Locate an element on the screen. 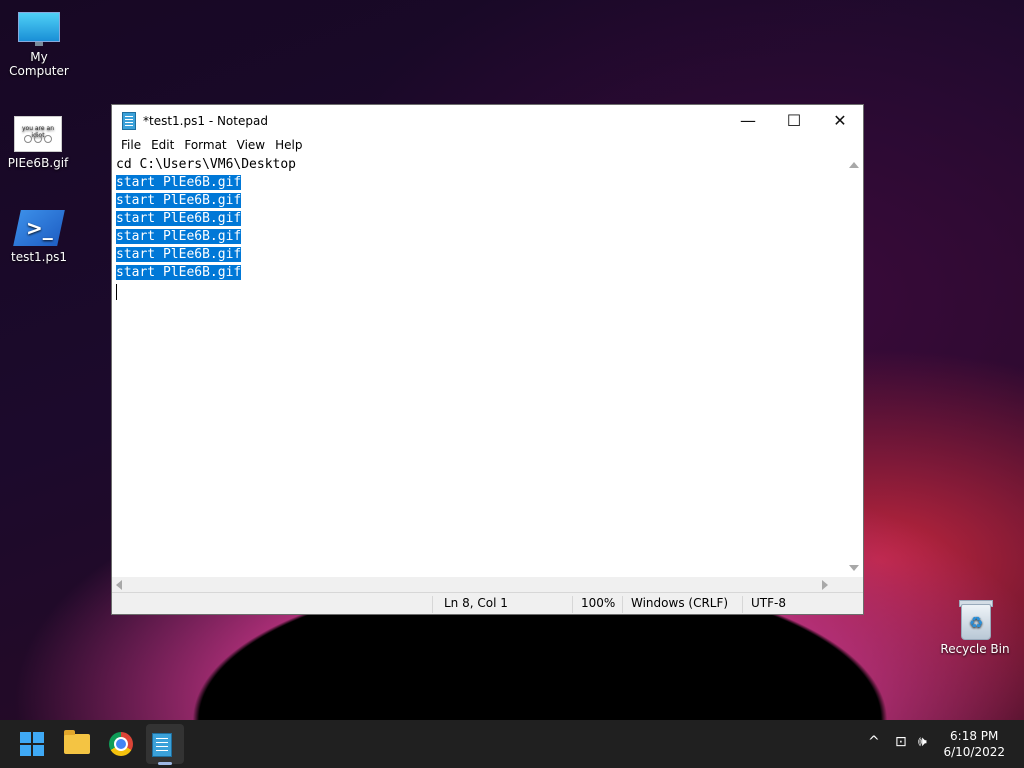  window-title: *test1.ps1 - Notepad is located at coordinates (205, 120).